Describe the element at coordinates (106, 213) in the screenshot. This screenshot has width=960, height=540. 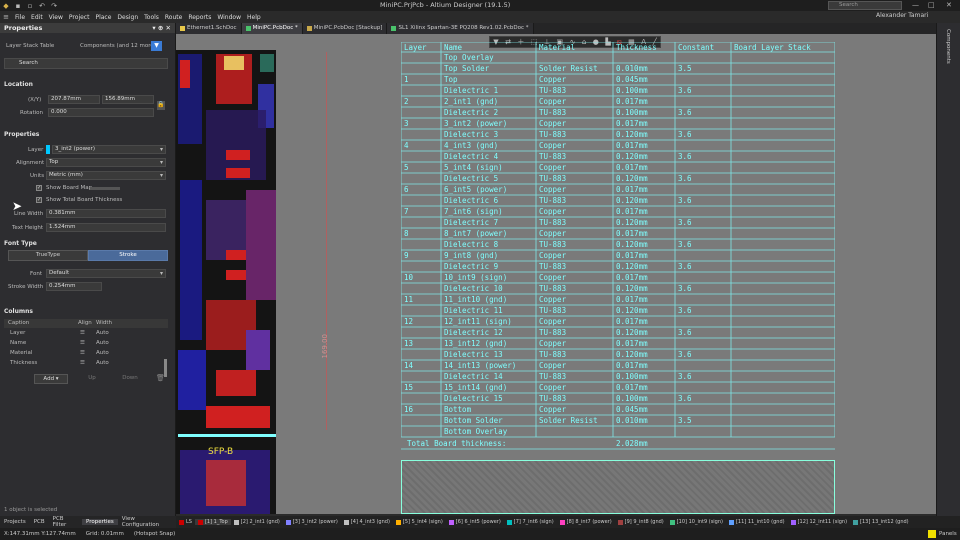
I see `line-width-field: 0.381mm` at that location.